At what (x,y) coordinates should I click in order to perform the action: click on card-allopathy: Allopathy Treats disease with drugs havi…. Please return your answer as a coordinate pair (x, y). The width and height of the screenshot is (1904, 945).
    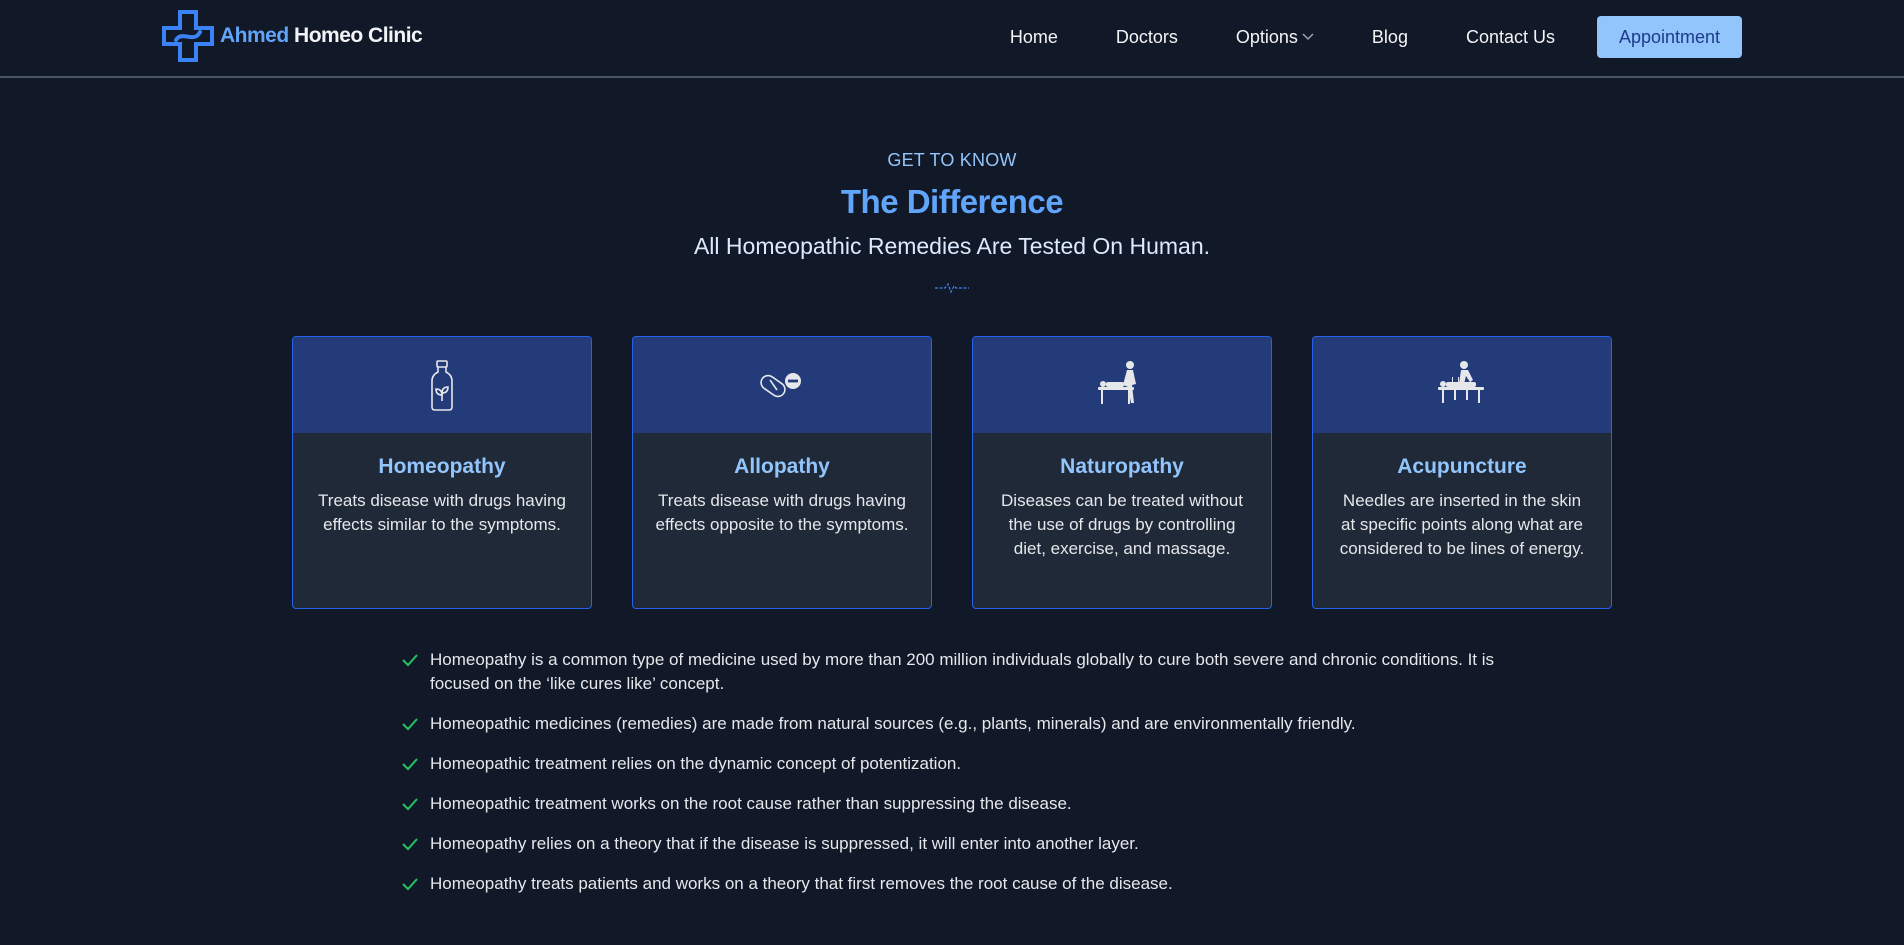
    Looking at the image, I should click on (782, 472).